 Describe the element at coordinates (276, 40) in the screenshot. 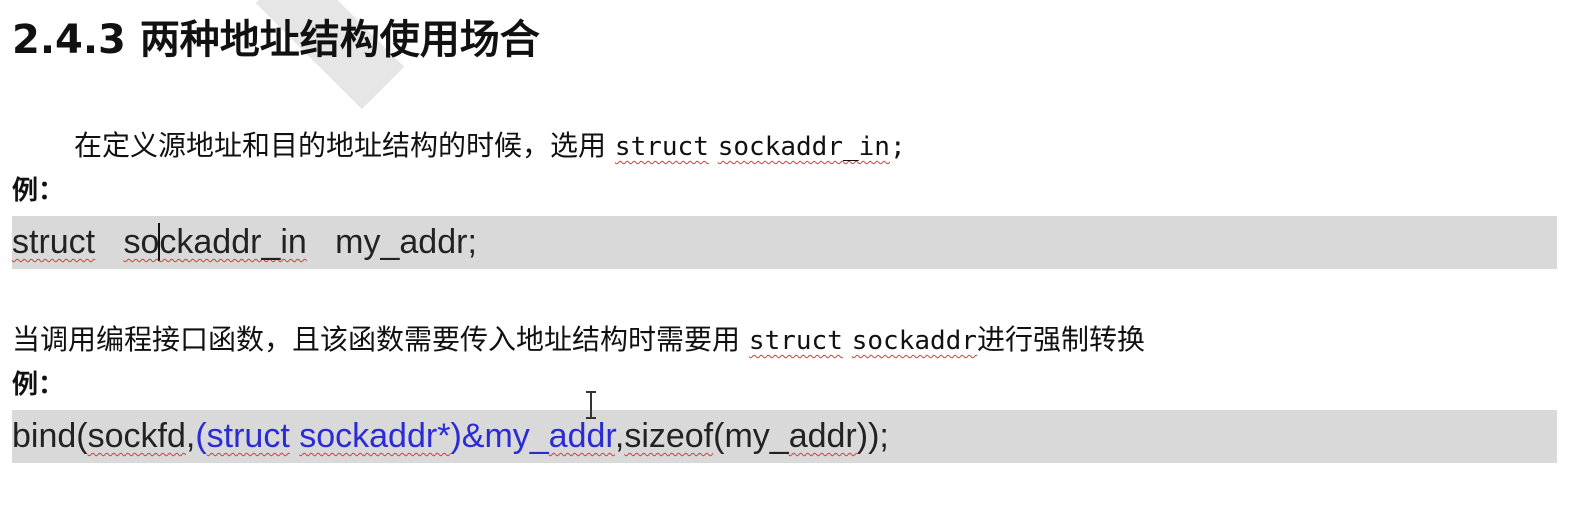

I see `section-heading: 2.4.3 两种地址结构使用场合` at that location.